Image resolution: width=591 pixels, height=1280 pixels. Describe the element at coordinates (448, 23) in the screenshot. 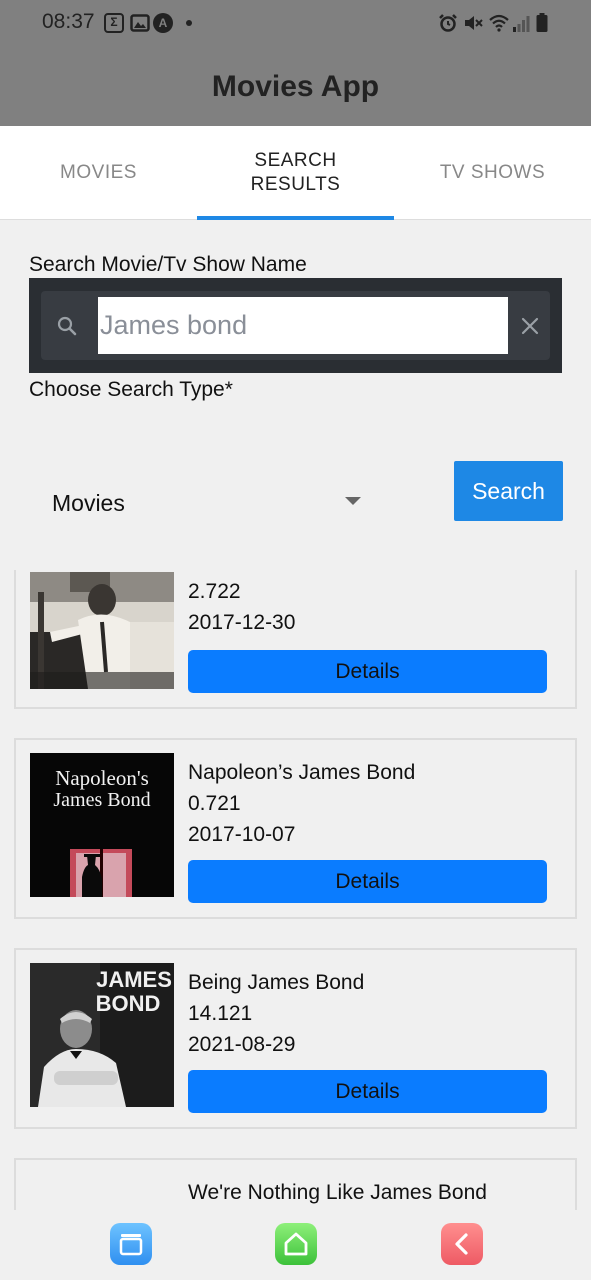

I see `alarm-icon` at that location.